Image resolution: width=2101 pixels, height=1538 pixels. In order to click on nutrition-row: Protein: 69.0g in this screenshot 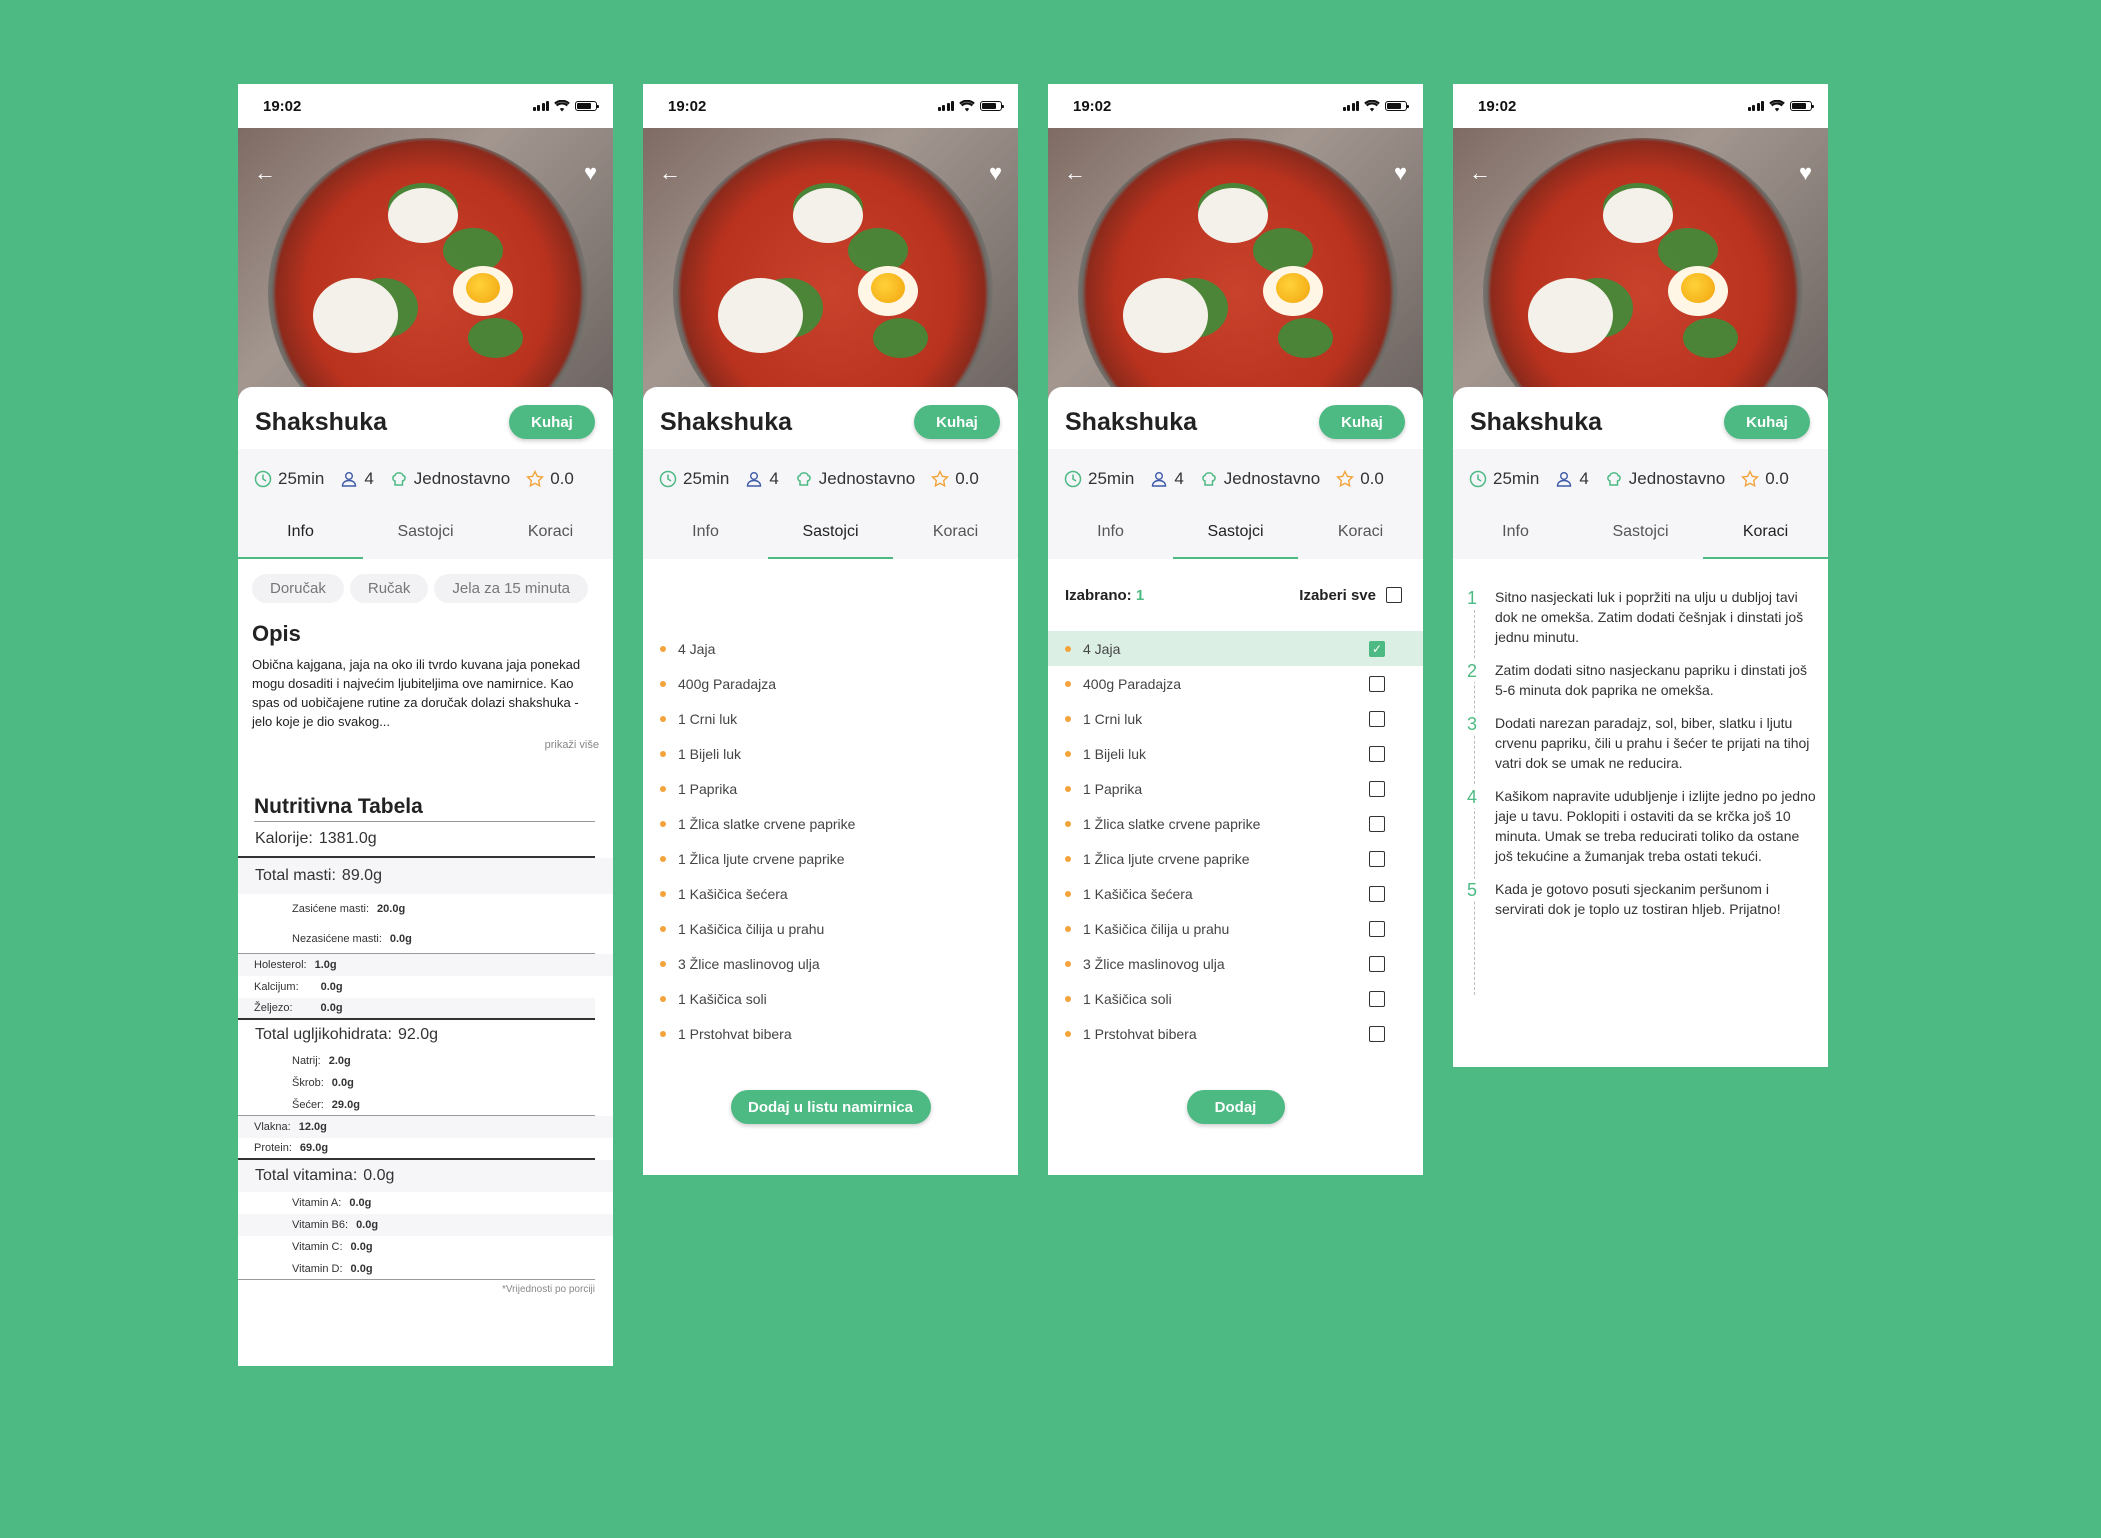, I will do `click(416, 1149)`.